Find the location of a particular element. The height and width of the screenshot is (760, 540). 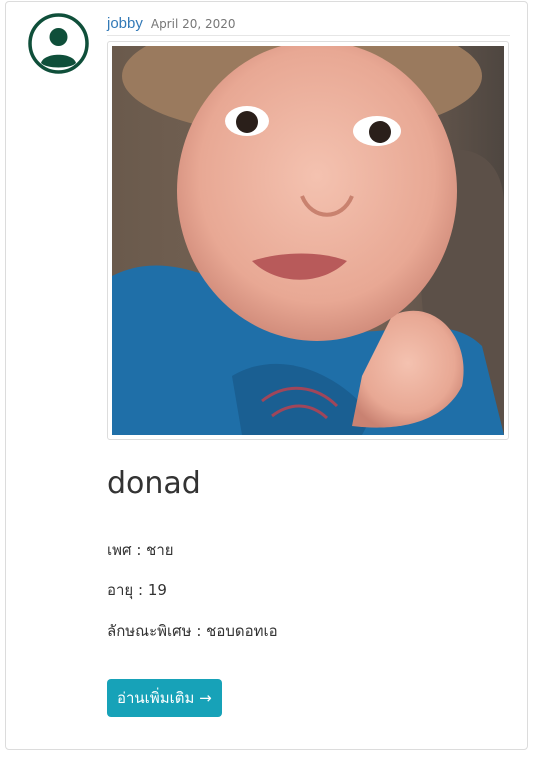

post-date: April 20, 2020 is located at coordinates (193, 24).